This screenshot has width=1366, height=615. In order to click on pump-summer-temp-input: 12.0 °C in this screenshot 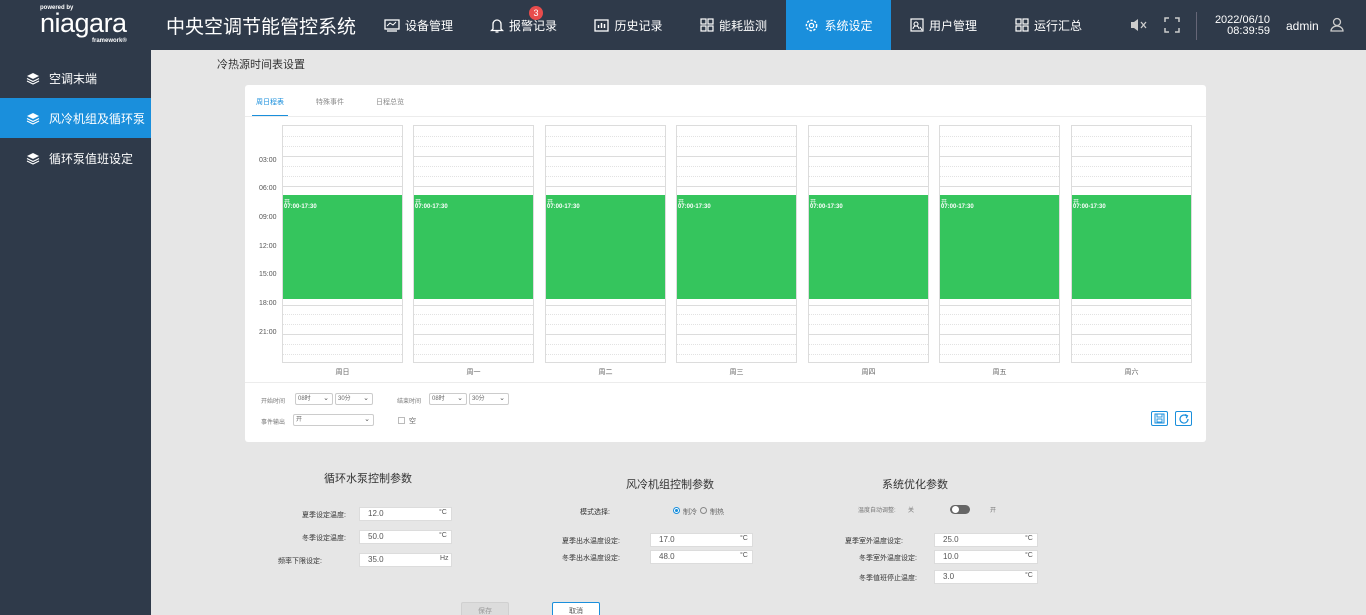, I will do `click(405, 514)`.